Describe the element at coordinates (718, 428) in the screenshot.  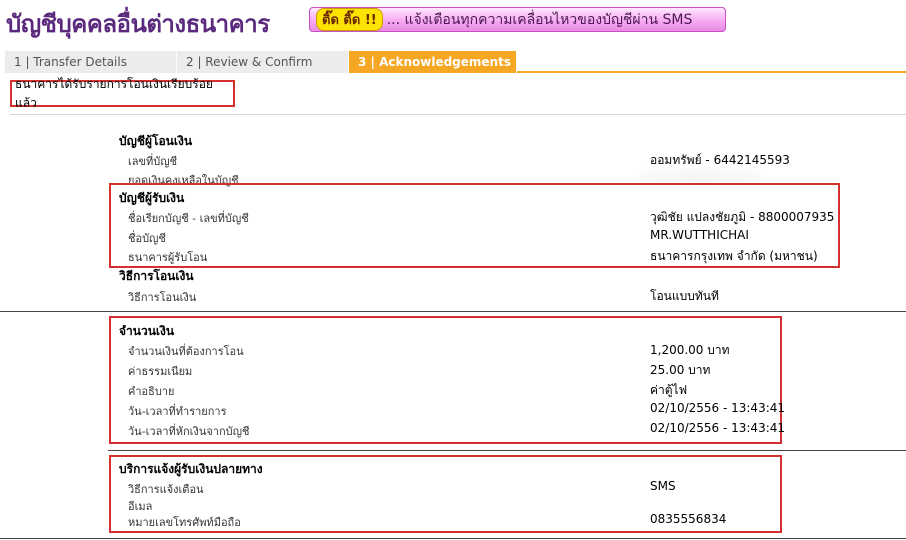
I see `debit-time-value: 02/10/2556 - 13:43:41` at that location.